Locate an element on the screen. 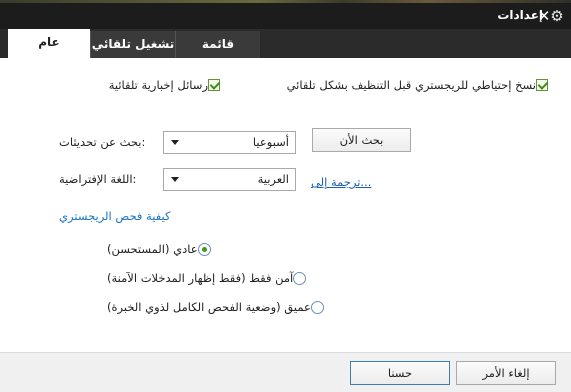  scan-method-heading: كيفية فحص الريجستري is located at coordinates (115, 216).